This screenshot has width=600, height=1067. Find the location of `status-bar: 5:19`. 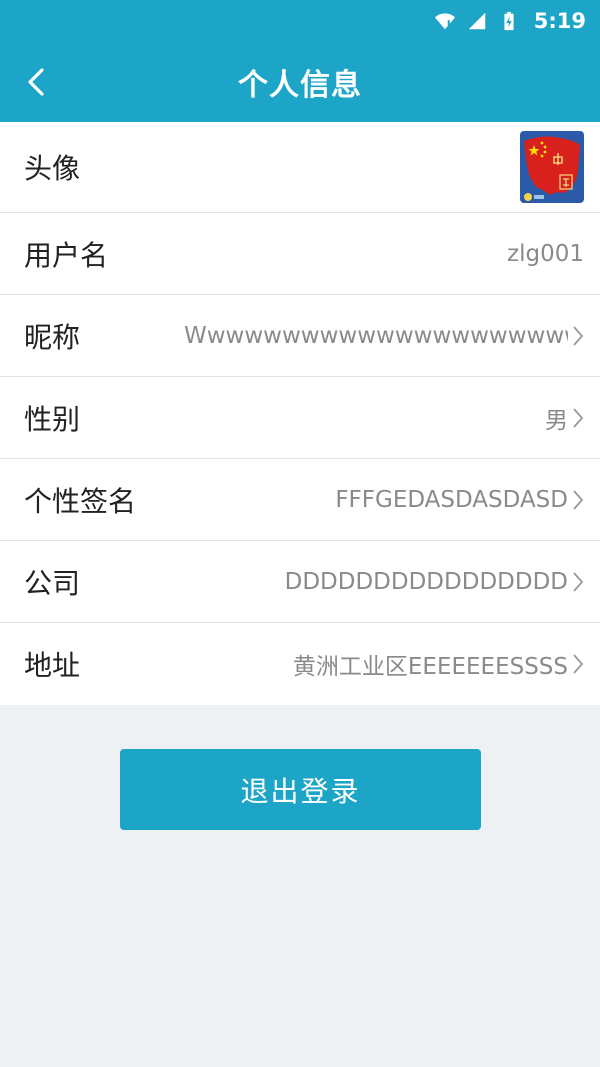

status-bar: 5:19 is located at coordinates (300, 21).